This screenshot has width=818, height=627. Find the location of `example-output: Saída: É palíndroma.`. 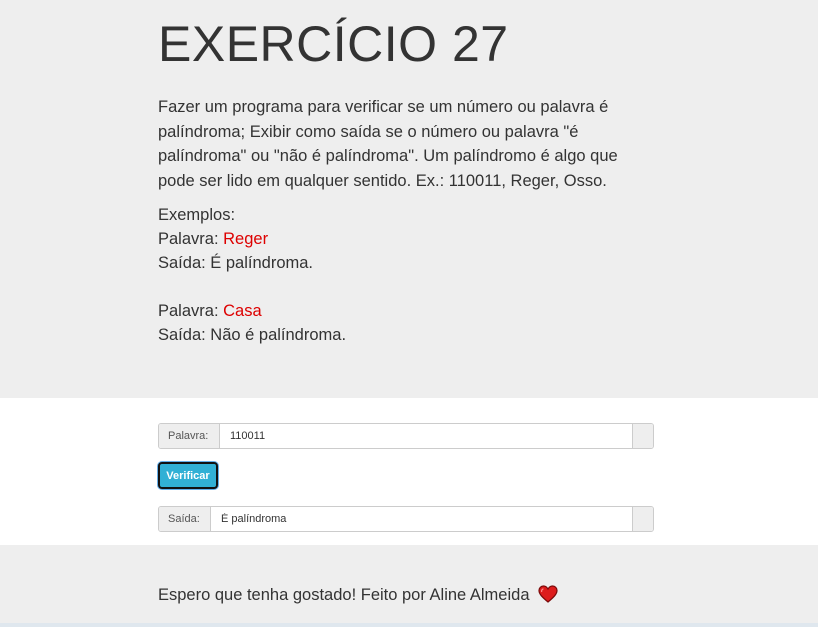

example-output: Saída: É palíndroma. is located at coordinates (236, 263).